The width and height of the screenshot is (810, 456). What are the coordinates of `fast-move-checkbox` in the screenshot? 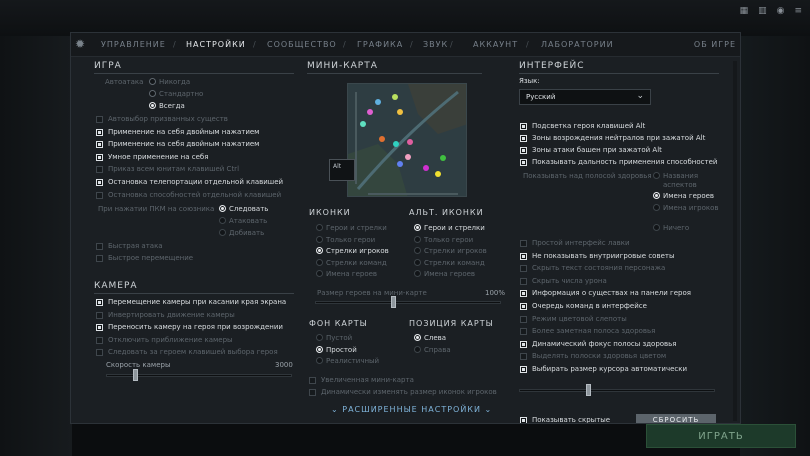 It's located at (99, 258).